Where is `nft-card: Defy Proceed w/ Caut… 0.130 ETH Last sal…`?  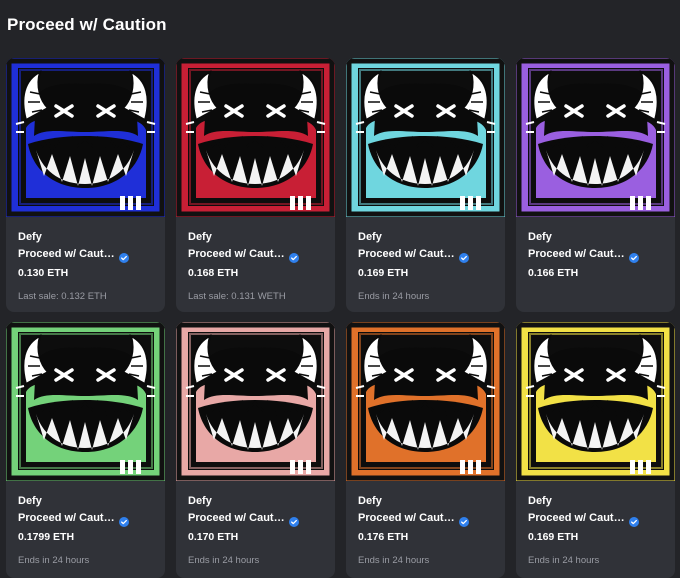
nft-card: Defy Proceed w/ Caut… 0.130 ETH Last sal… is located at coordinates (85, 185).